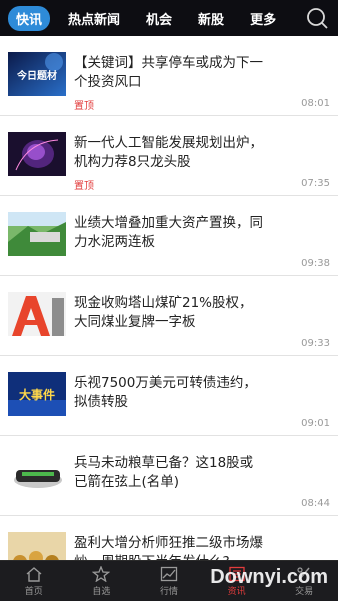  What do you see at coordinates (163, 312) in the screenshot?
I see `news-title: 现金收购塔山煤矿21%股权，大同煤业复牌一字板` at bounding box center [163, 312].